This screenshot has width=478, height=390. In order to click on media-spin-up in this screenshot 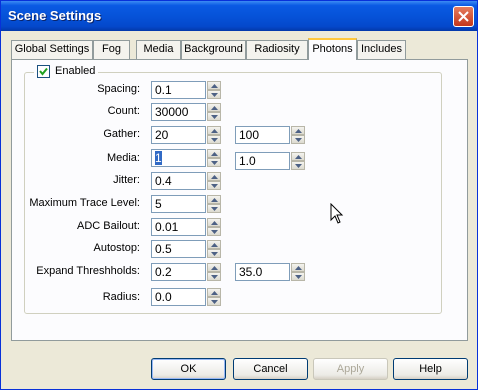, I will do `click(214, 153)`.